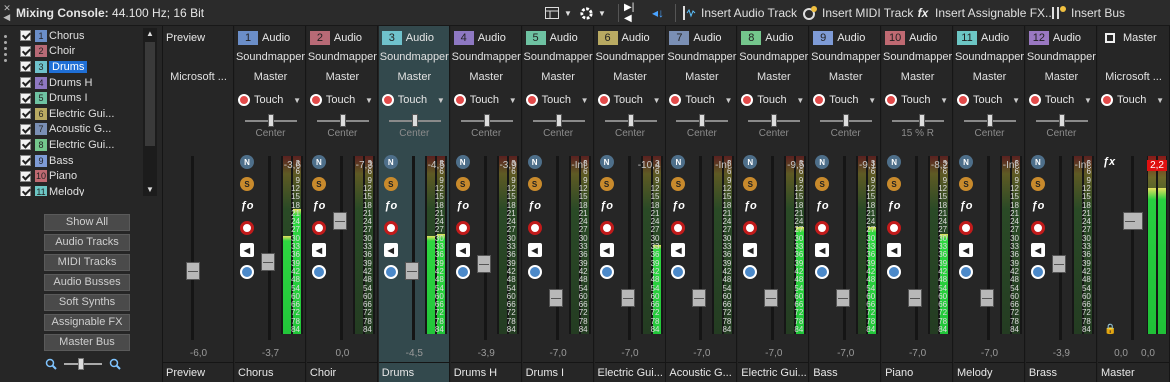 The image size is (1170, 382). What do you see at coordinates (846, 372) in the screenshot?
I see `strip-name: Bass` at bounding box center [846, 372].